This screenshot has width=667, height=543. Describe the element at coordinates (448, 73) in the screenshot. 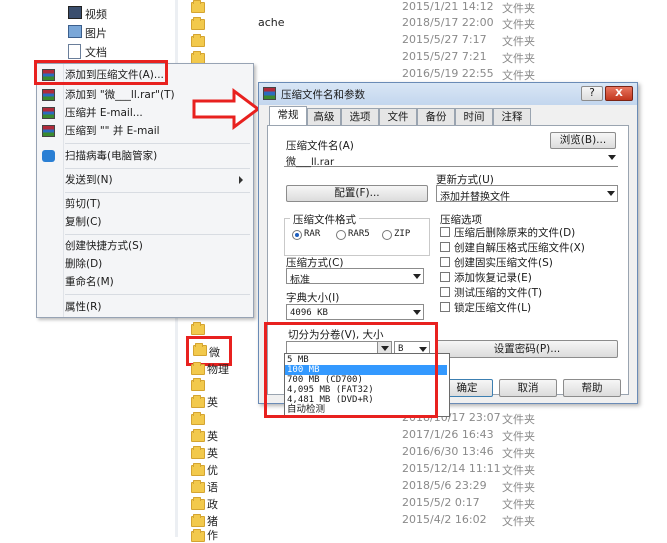

I see `row-date: 2016/5/19 22:55` at that location.